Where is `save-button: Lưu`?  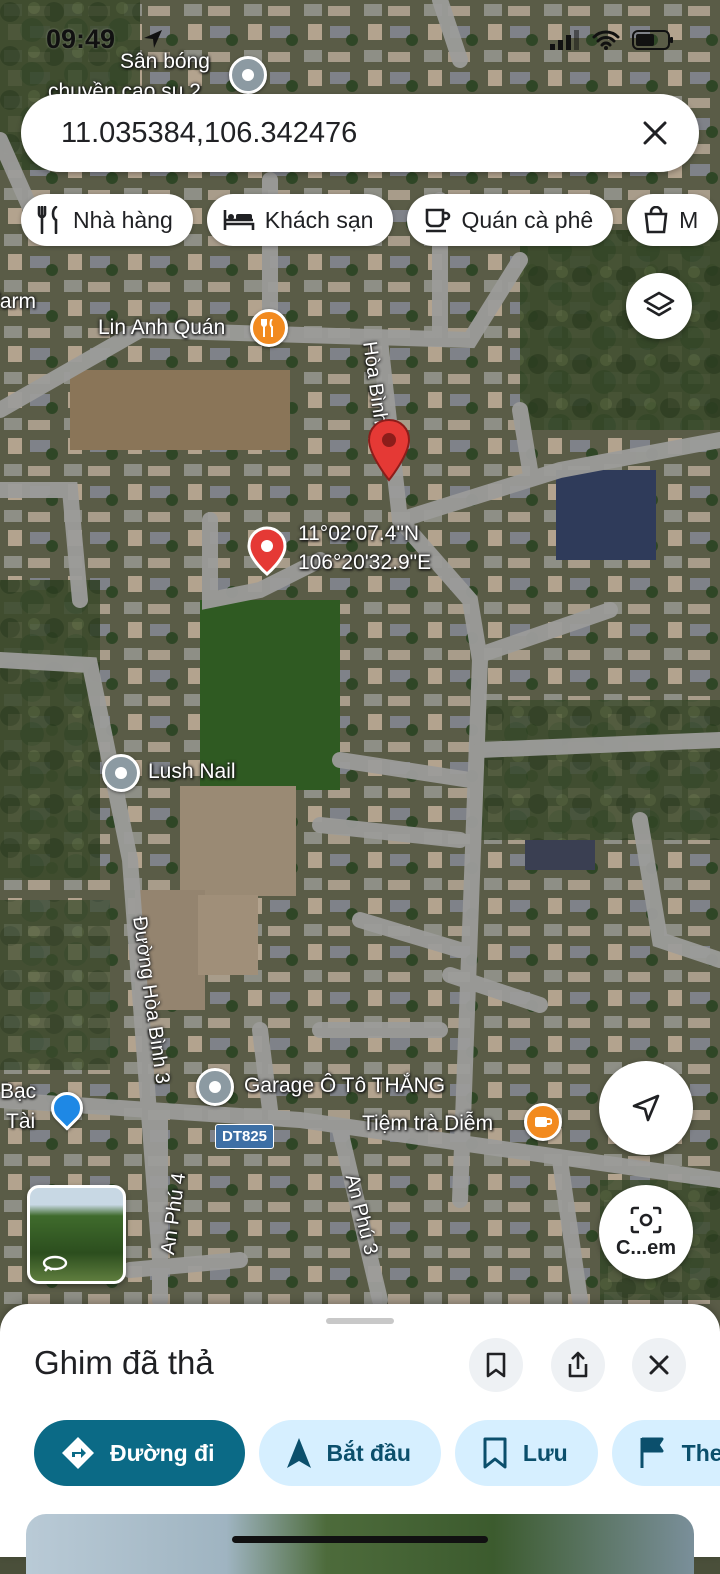 save-button: Lưu is located at coordinates (526, 1453).